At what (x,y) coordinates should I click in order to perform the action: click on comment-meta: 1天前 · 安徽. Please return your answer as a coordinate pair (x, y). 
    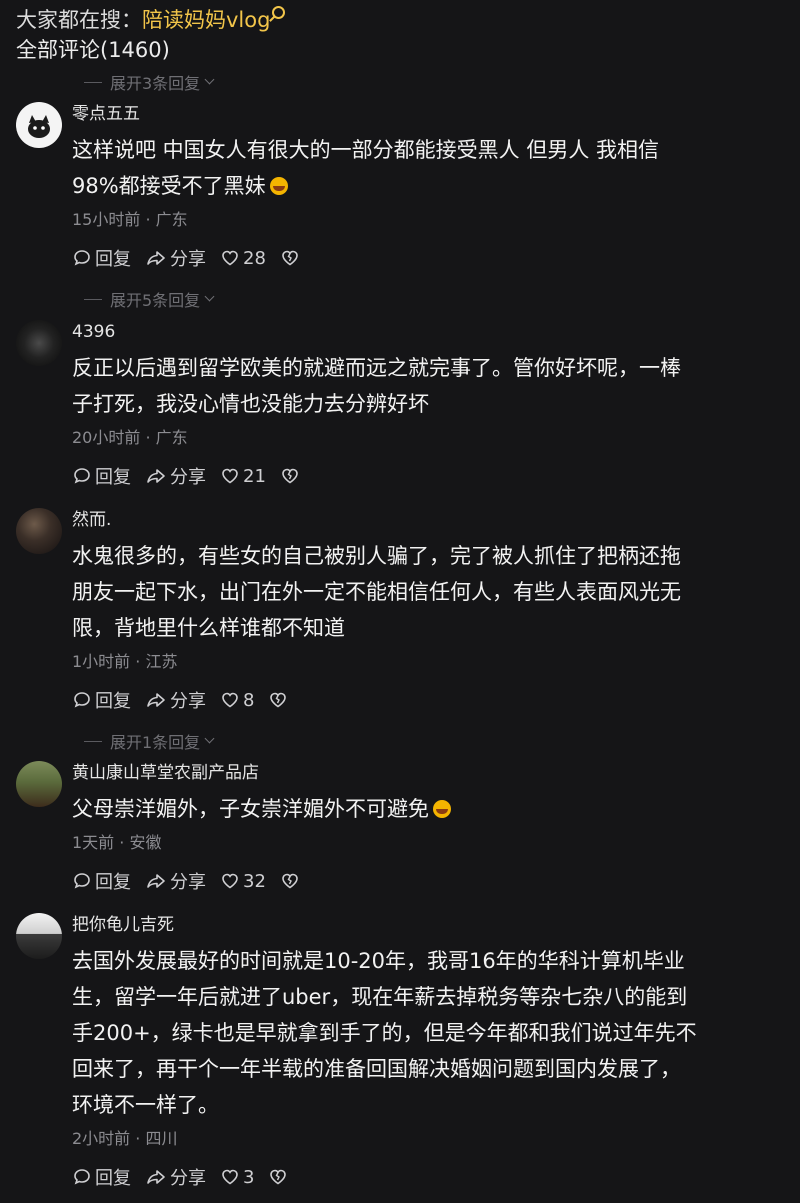
    Looking at the image, I should click on (117, 842).